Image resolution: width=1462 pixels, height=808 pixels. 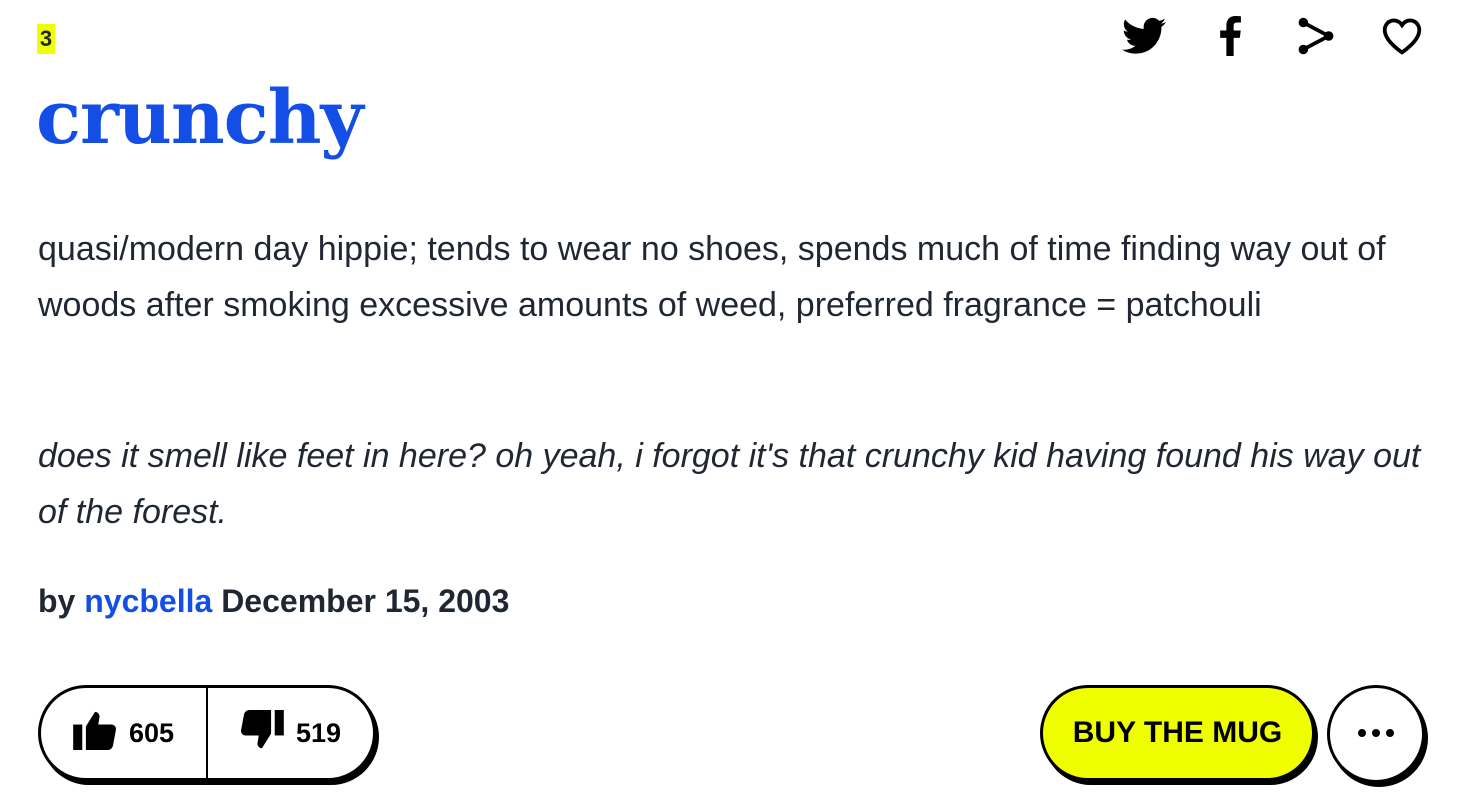 What do you see at coordinates (318, 732) in the screenshot?
I see `downvote-count: 519` at bounding box center [318, 732].